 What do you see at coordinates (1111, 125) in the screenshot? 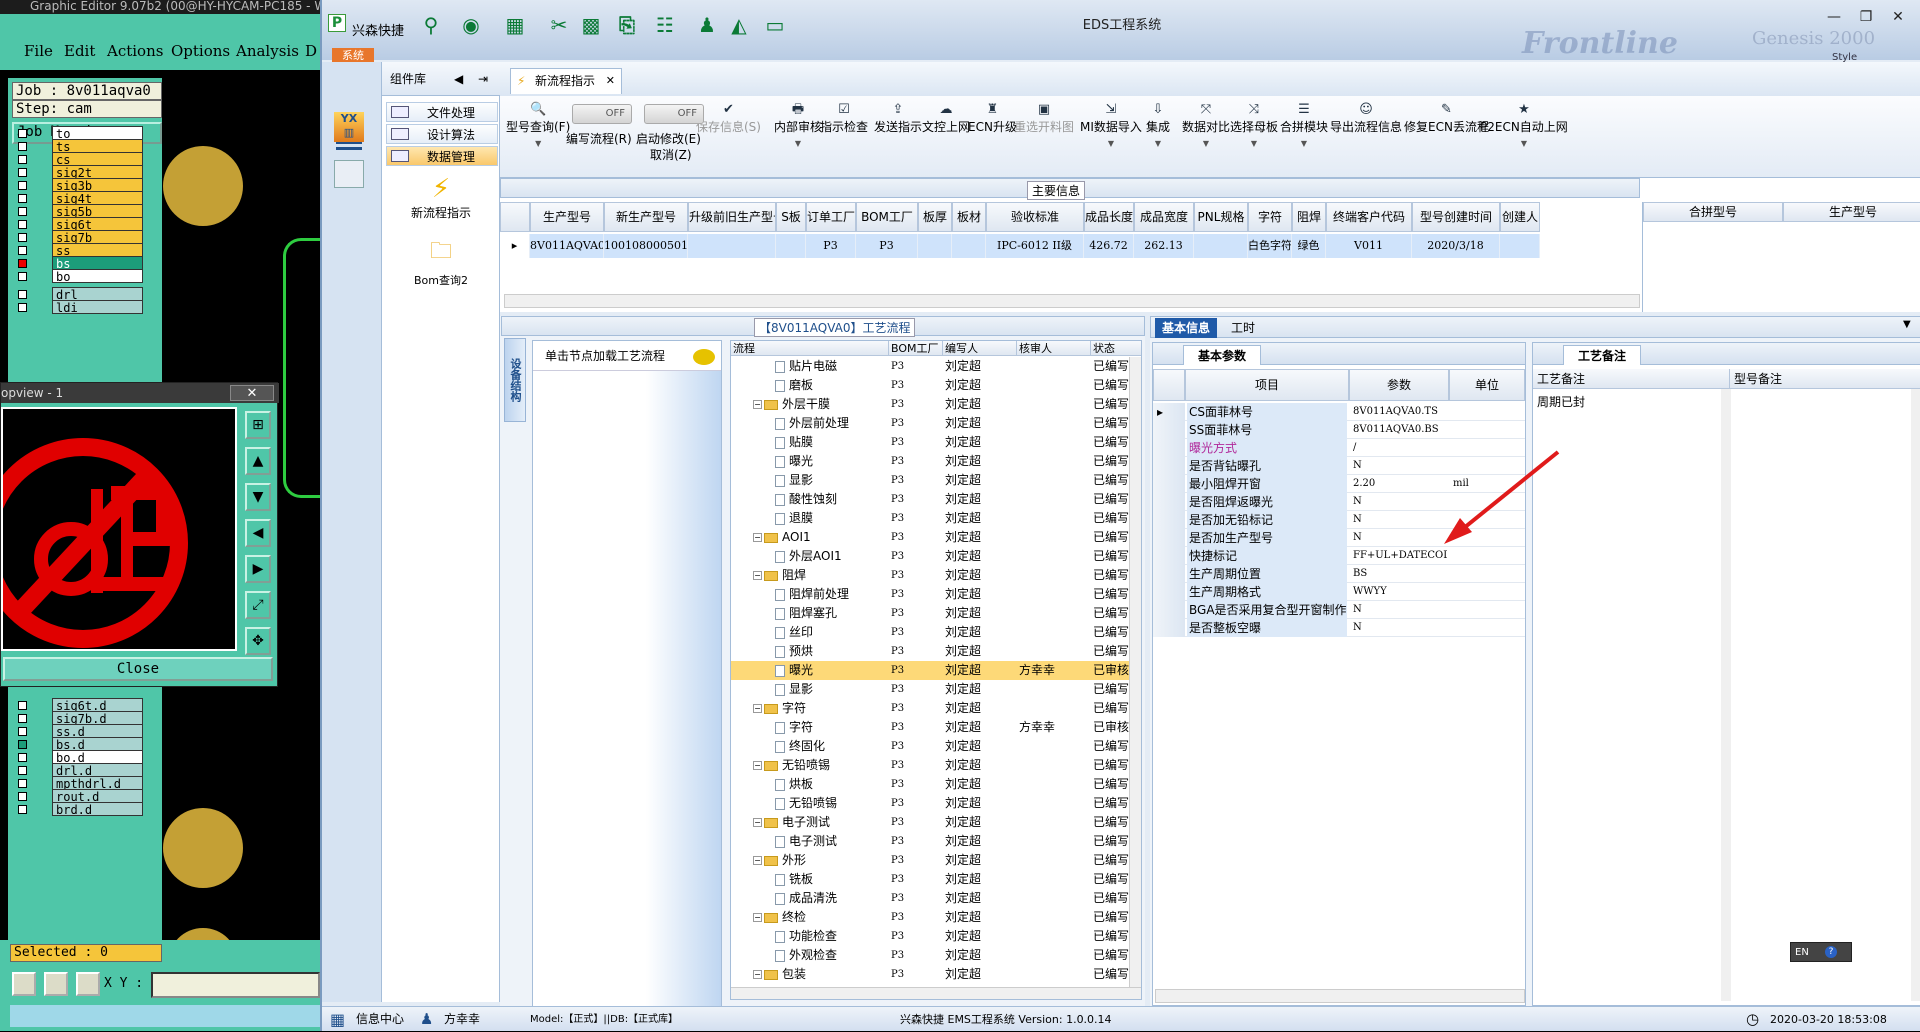
I see `ribbon-button: ⇲ MI数据导入 ▼` at bounding box center [1111, 125].